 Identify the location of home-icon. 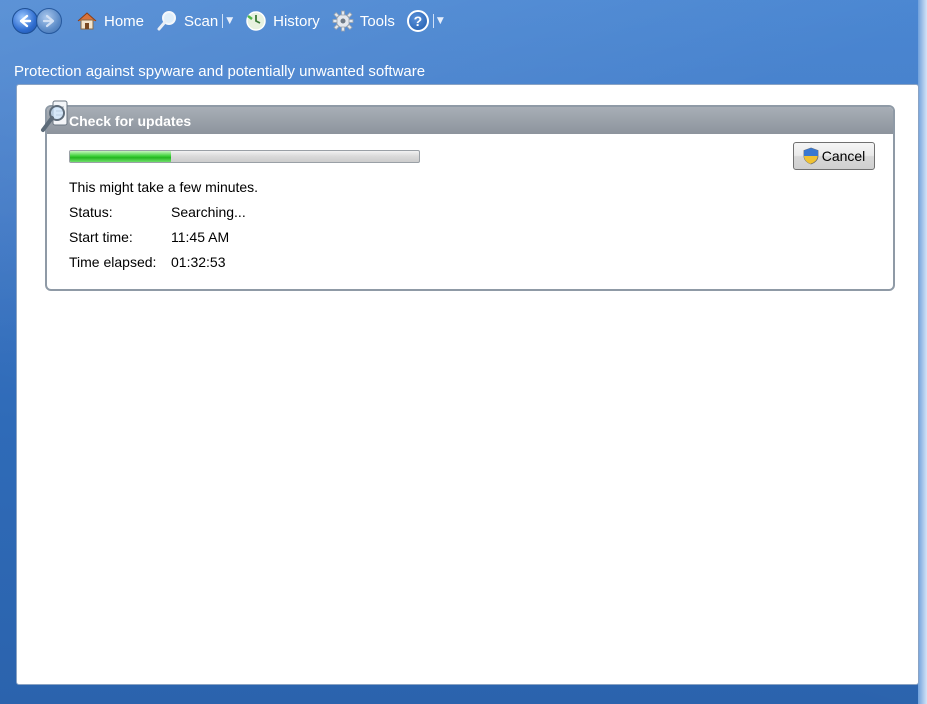
(87, 21).